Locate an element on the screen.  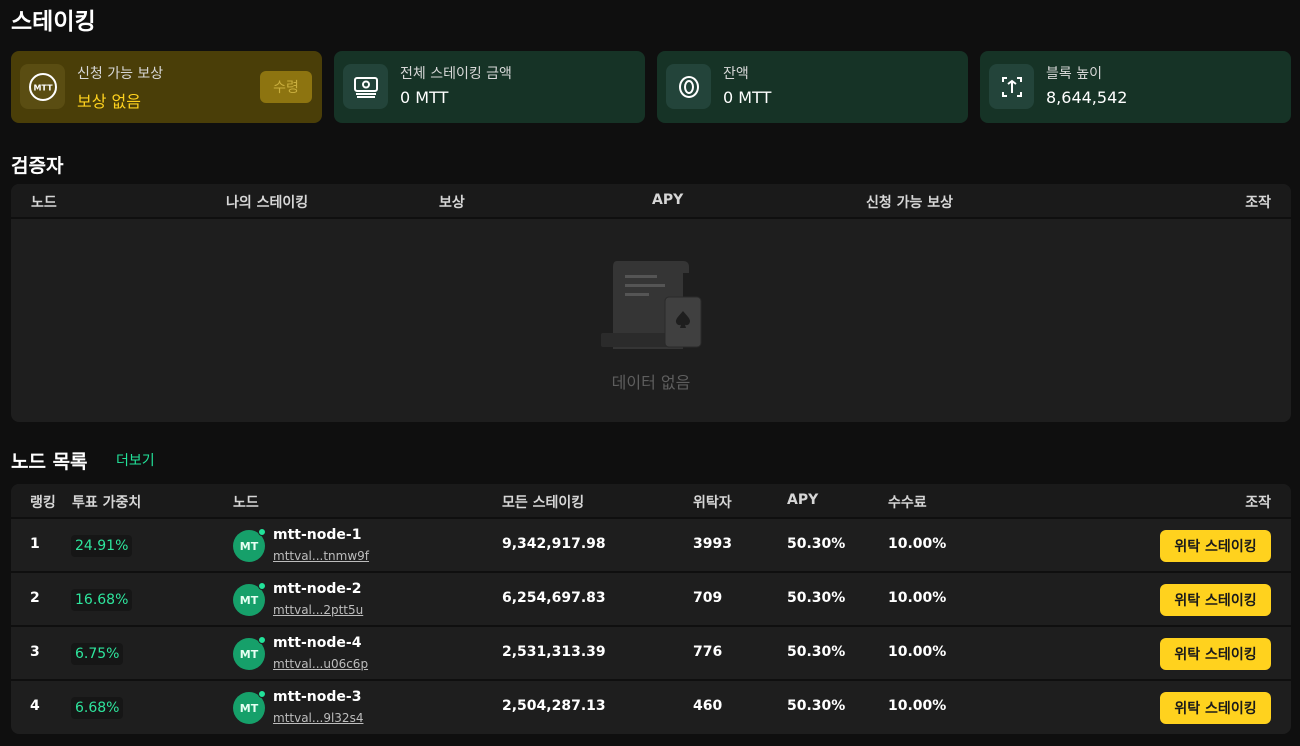
svg-text: MTT is located at coordinates (43, 87).